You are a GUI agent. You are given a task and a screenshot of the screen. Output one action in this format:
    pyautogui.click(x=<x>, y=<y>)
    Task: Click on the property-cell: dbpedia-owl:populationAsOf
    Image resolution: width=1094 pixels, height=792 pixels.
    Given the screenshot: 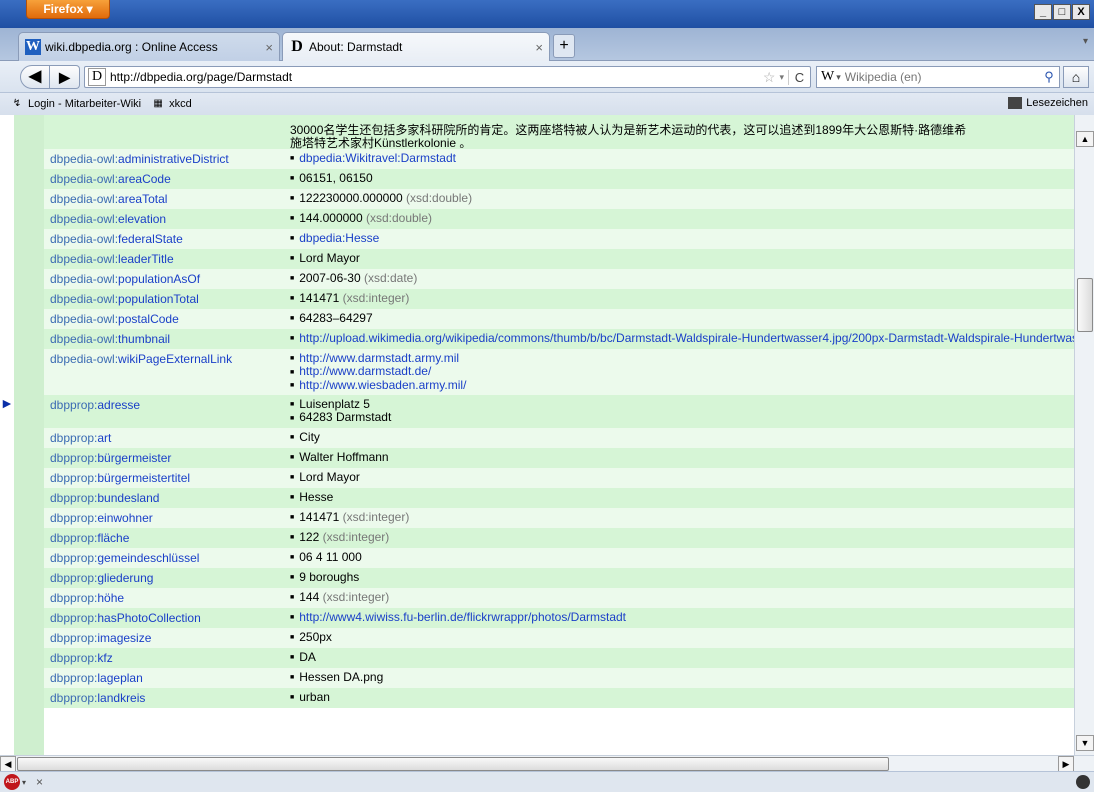 What is the action you would take?
    pyautogui.click(x=164, y=279)
    